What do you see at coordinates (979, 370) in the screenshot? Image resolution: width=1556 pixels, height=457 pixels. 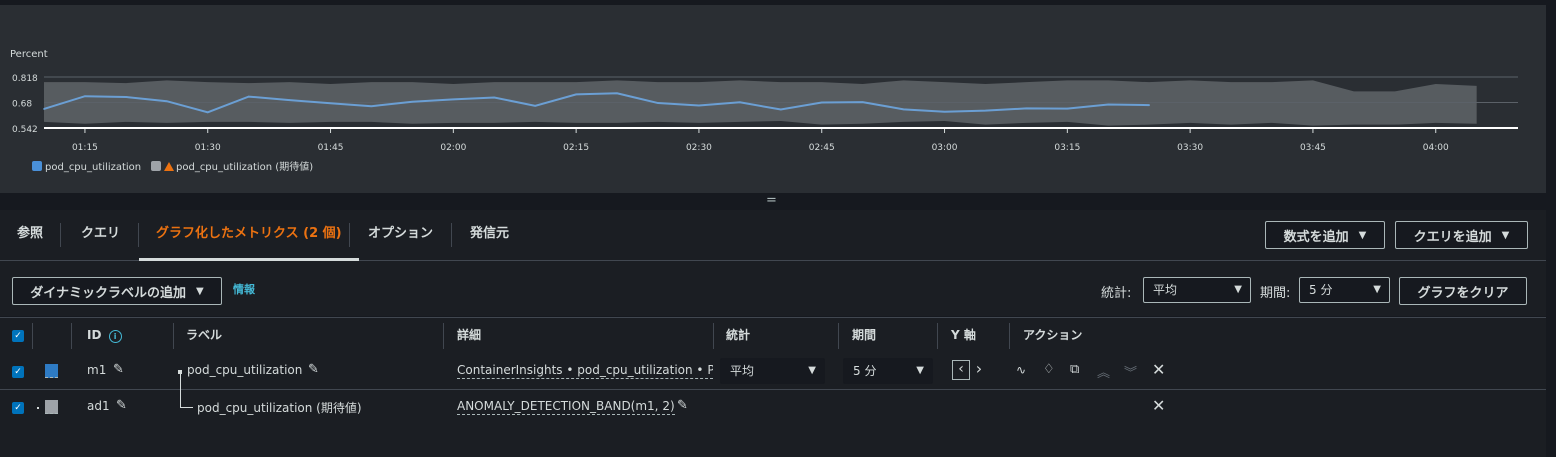 I see `y-axis-right-button: ›` at bounding box center [979, 370].